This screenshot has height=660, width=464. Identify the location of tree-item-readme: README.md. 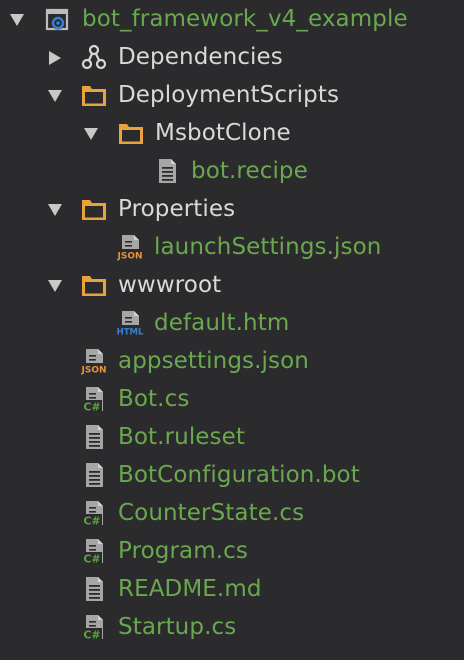
(232, 589).